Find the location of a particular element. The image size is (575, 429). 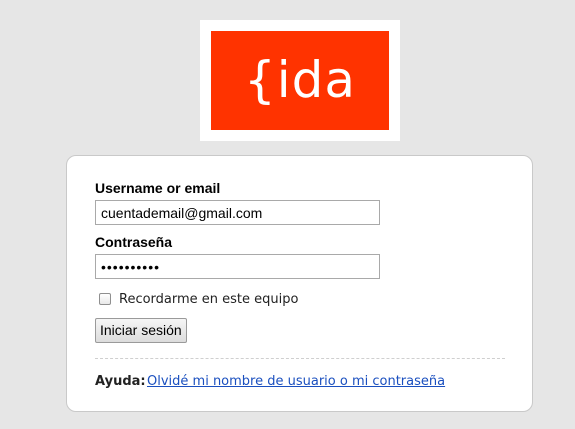

username-input is located at coordinates (237, 212).